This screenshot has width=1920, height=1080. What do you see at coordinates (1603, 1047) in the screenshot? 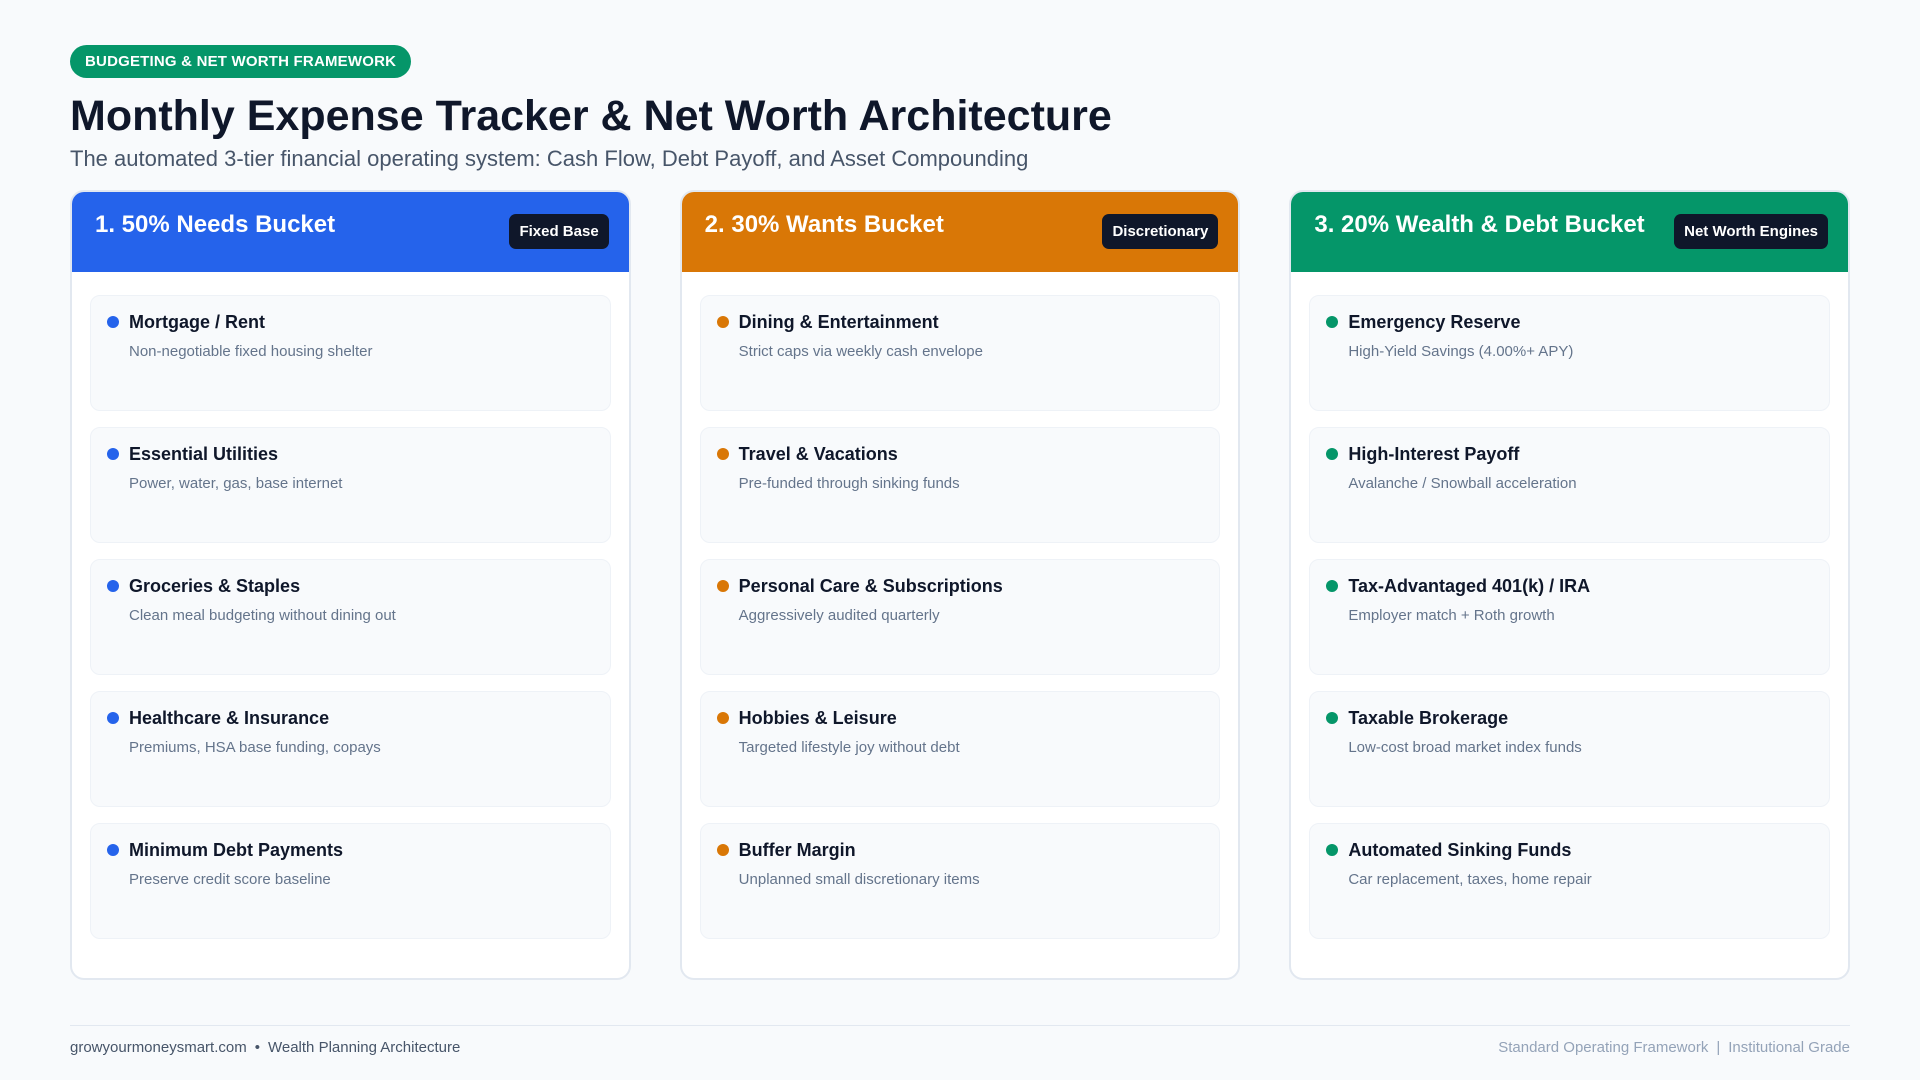
I see `footer-framework: Standard Operating Framework` at bounding box center [1603, 1047].